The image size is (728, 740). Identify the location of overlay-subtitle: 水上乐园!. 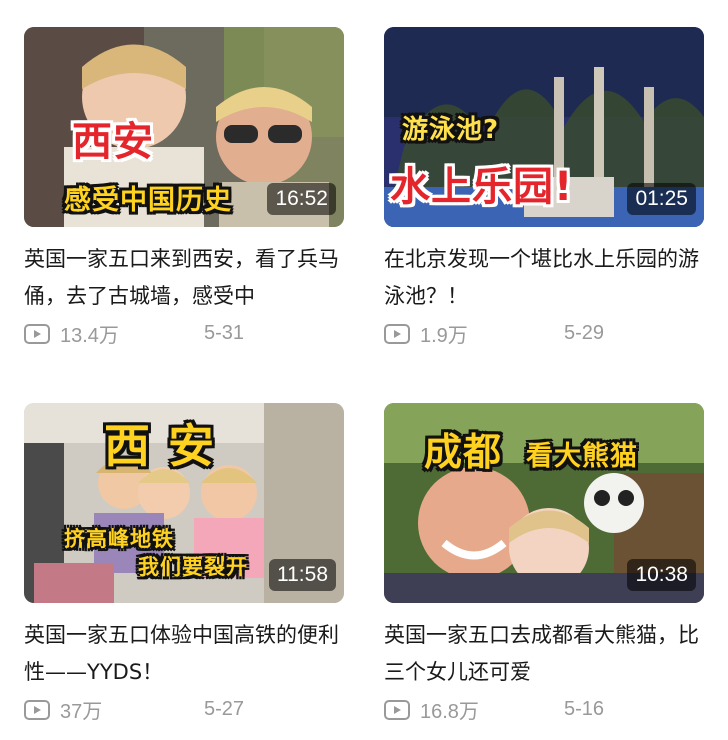
(482, 187).